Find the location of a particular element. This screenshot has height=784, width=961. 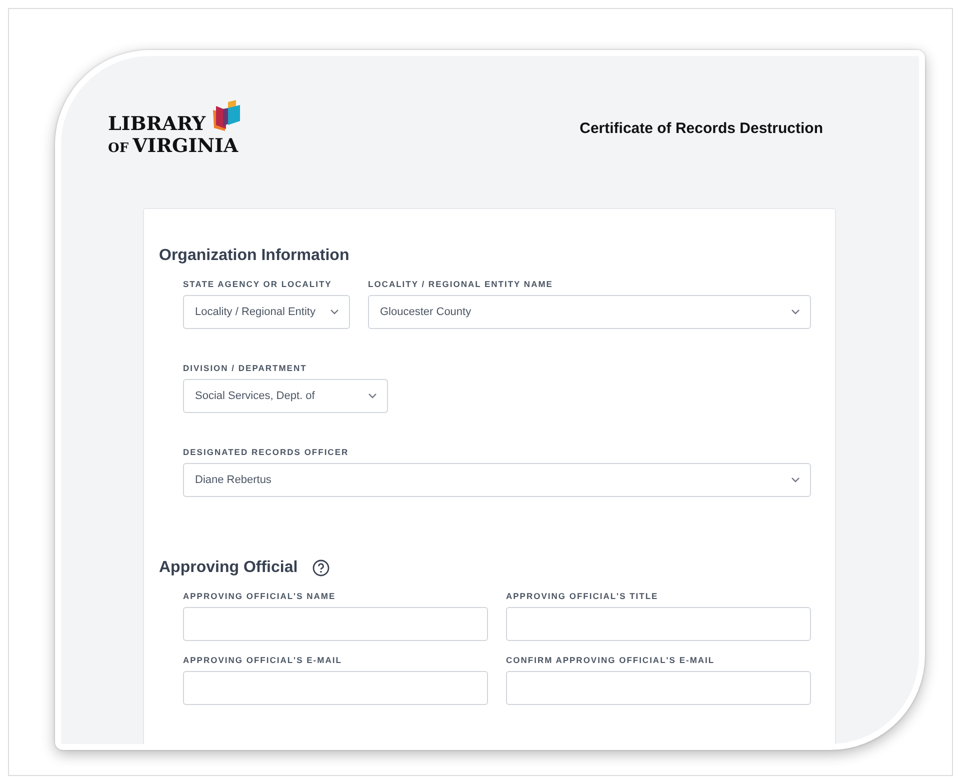

help-icon is located at coordinates (321, 568).